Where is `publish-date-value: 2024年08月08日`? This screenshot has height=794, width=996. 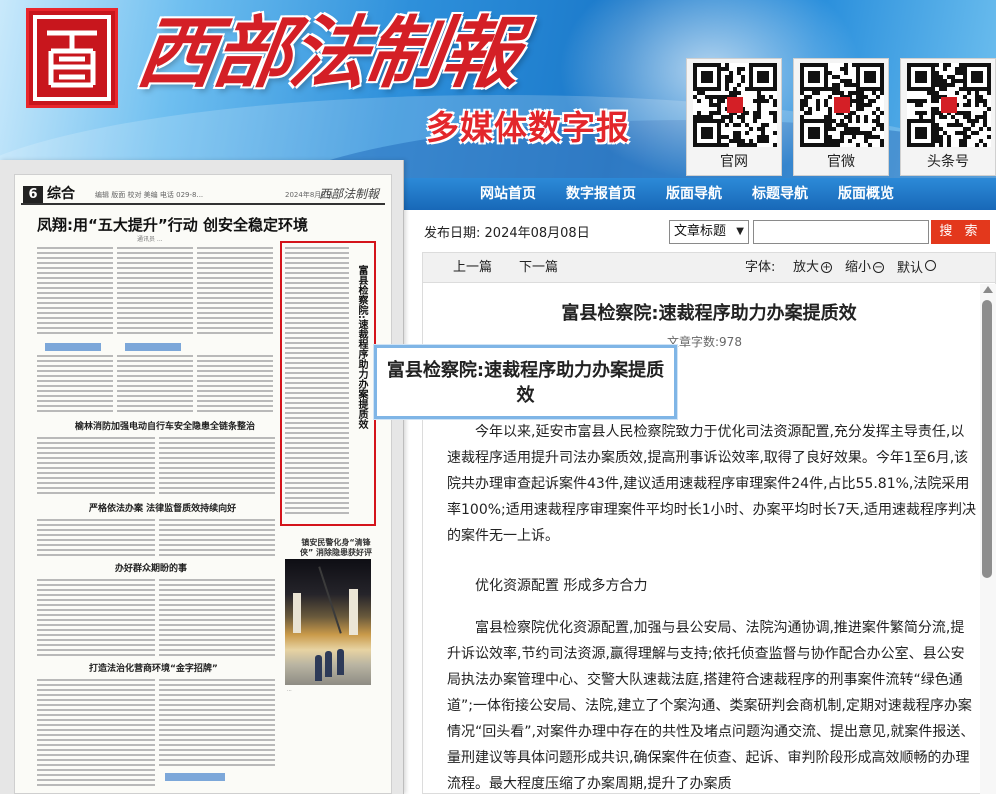 publish-date-value: 2024年08月08日 is located at coordinates (537, 233).